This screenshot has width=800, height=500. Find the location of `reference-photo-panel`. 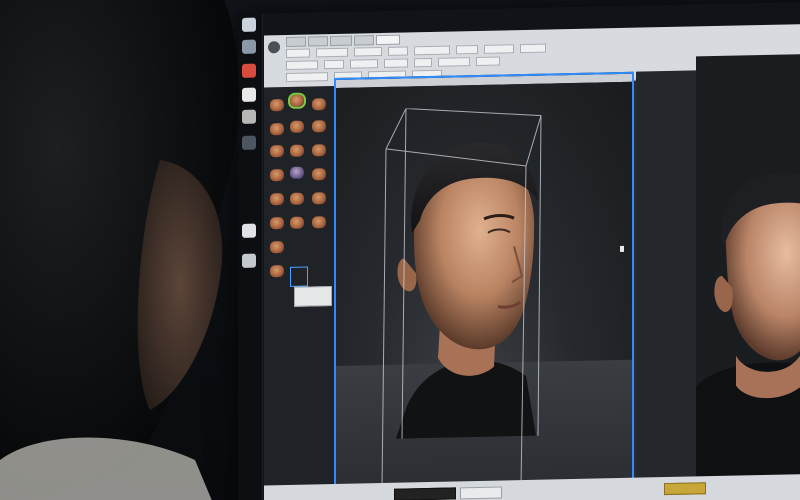

reference-photo-panel is located at coordinates (748, 275).